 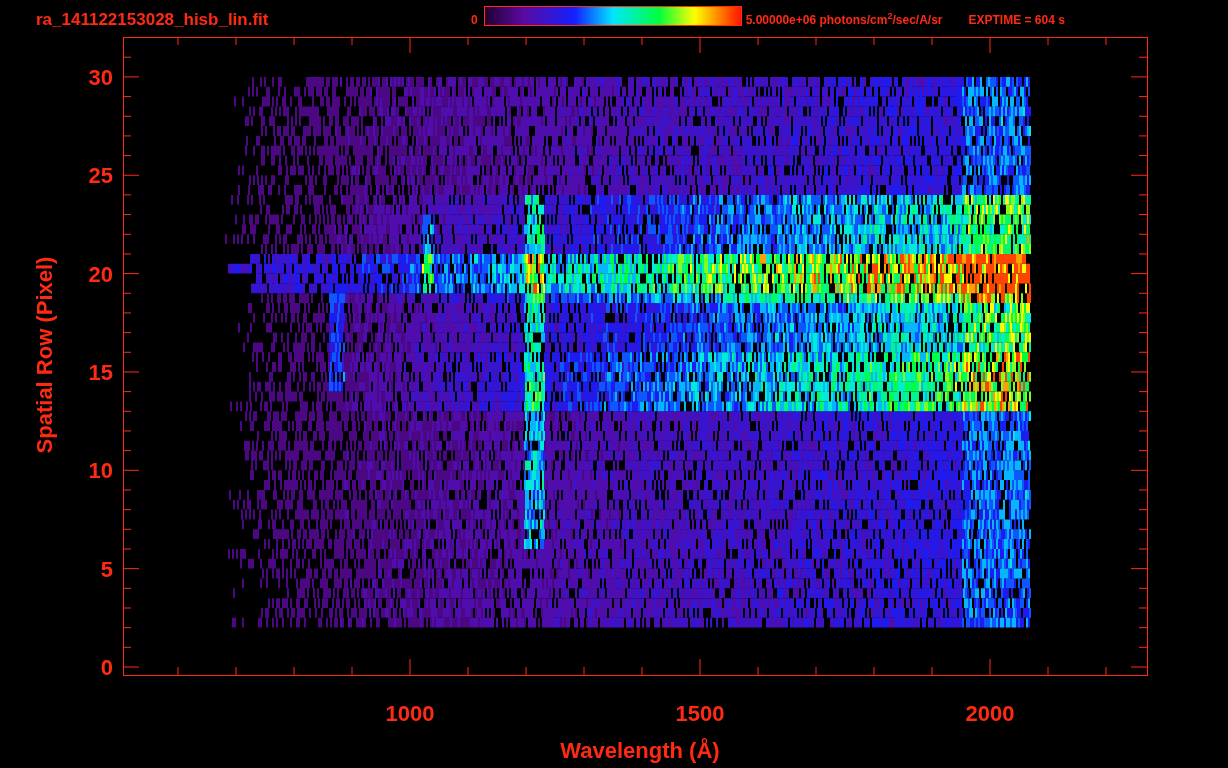 I want to click on y-tick-label: 20, so click(x=100, y=274).